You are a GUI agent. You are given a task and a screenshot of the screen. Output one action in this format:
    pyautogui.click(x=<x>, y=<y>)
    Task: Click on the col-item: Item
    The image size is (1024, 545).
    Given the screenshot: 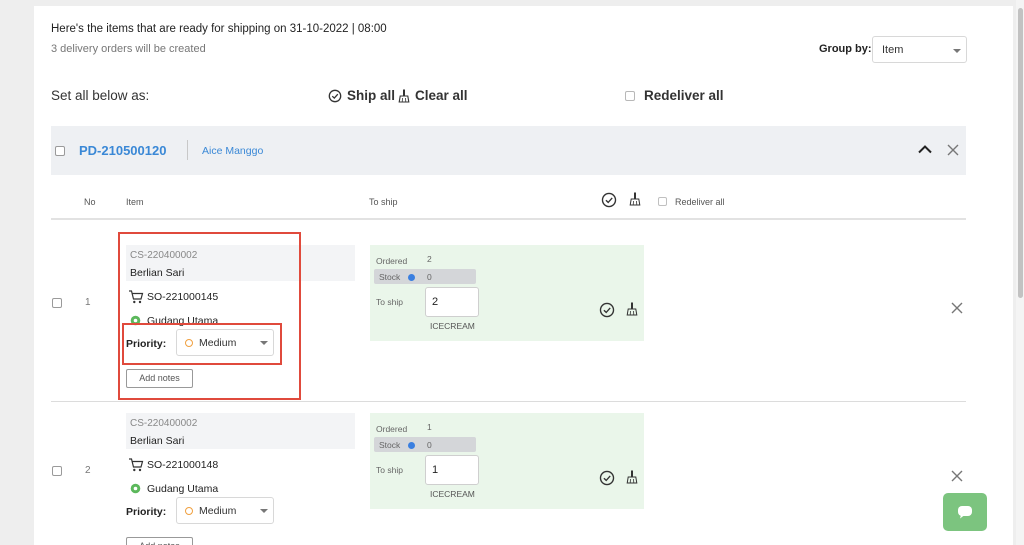 What is the action you would take?
    pyautogui.click(x=135, y=202)
    